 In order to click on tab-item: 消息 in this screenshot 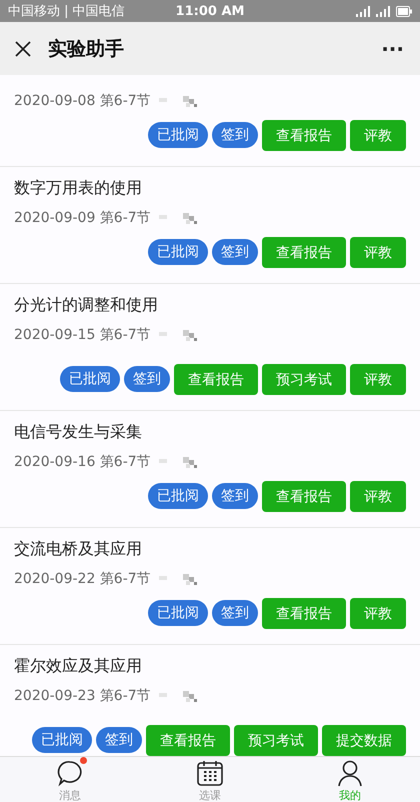, I will do `click(70, 779)`.